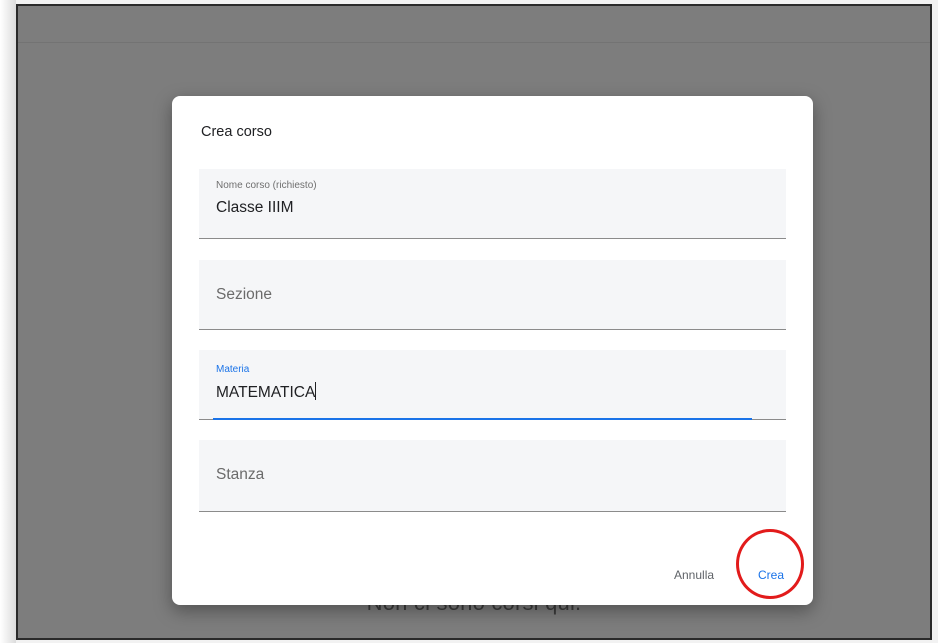 Image resolution: width=938 pixels, height=643 pixels. I want to click on left-edge-strip, so click(8, 321).